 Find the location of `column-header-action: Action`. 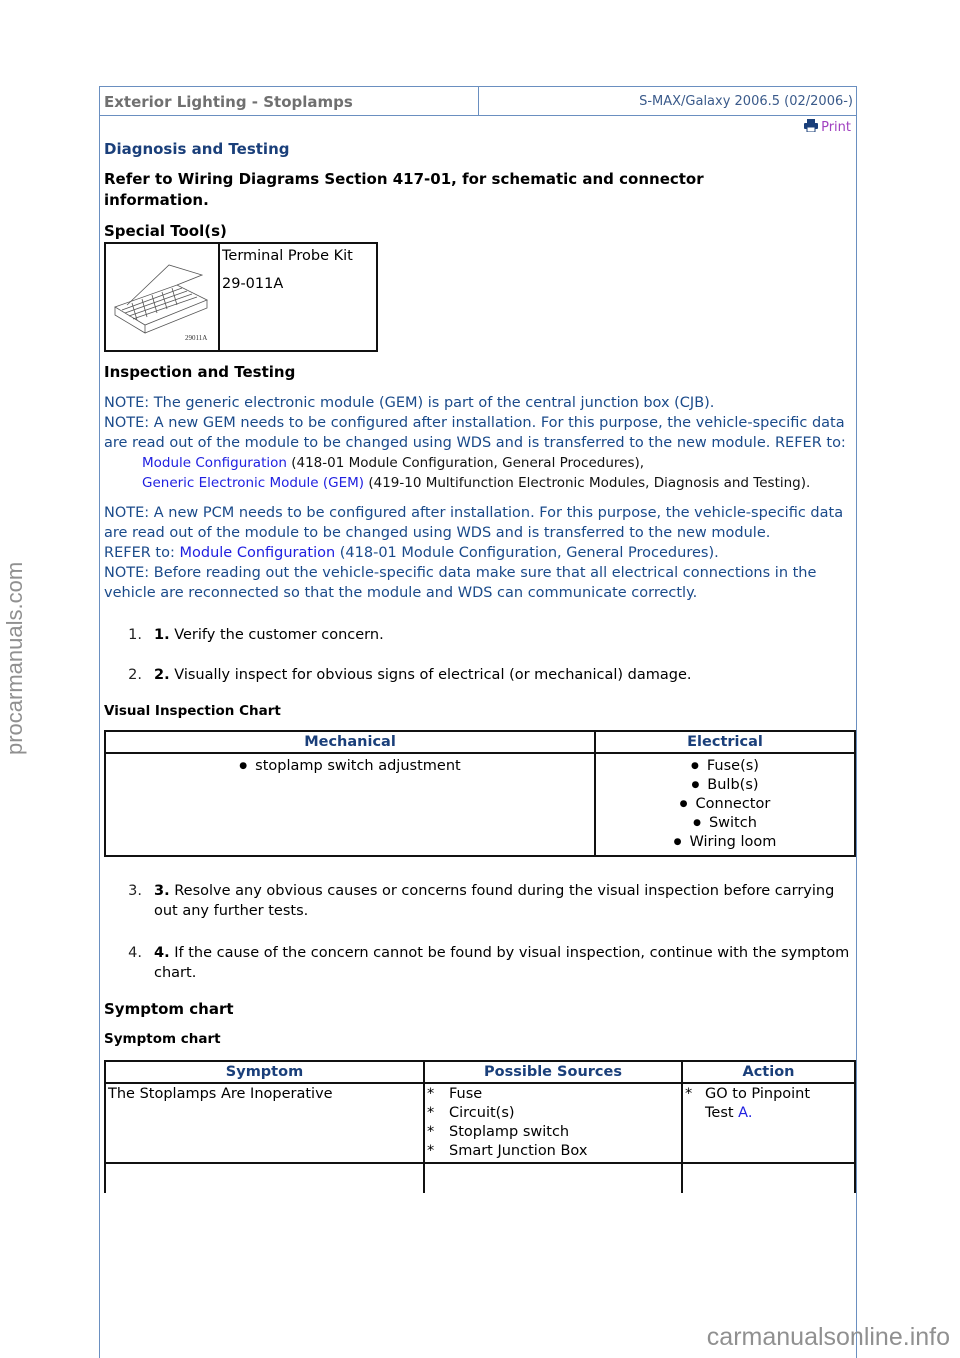

column-header-action: Action is located at coordinates (768, 1072).